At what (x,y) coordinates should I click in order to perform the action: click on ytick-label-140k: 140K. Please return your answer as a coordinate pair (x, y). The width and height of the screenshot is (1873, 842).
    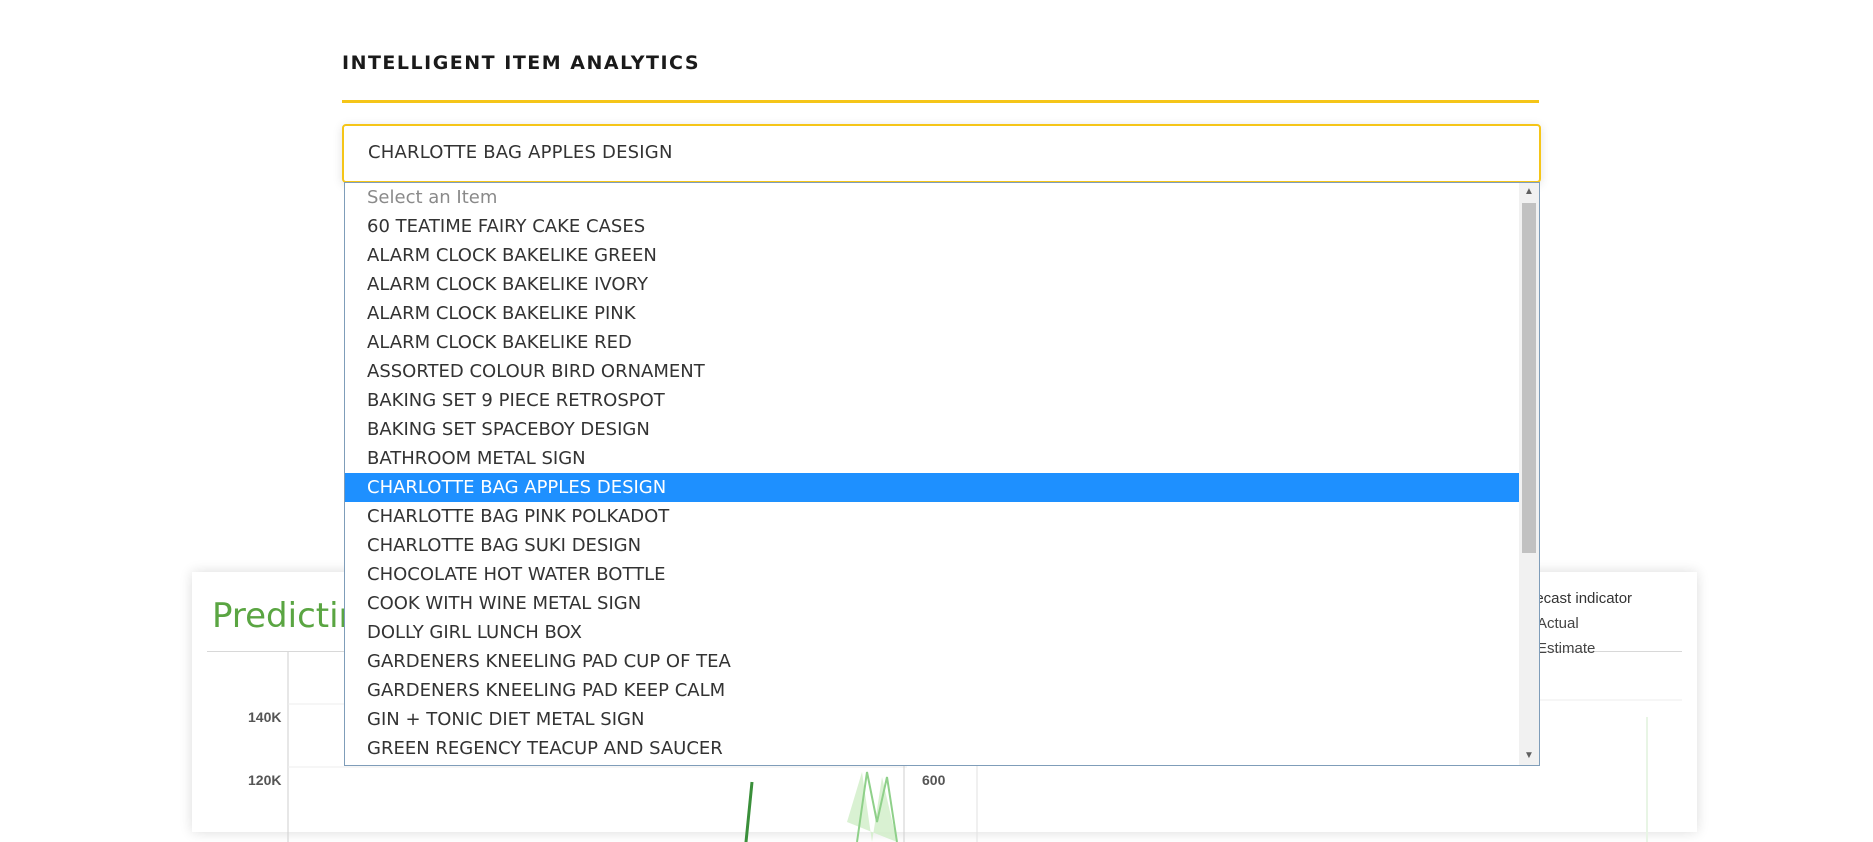
    Looking at the image, I should click on (265, 717).